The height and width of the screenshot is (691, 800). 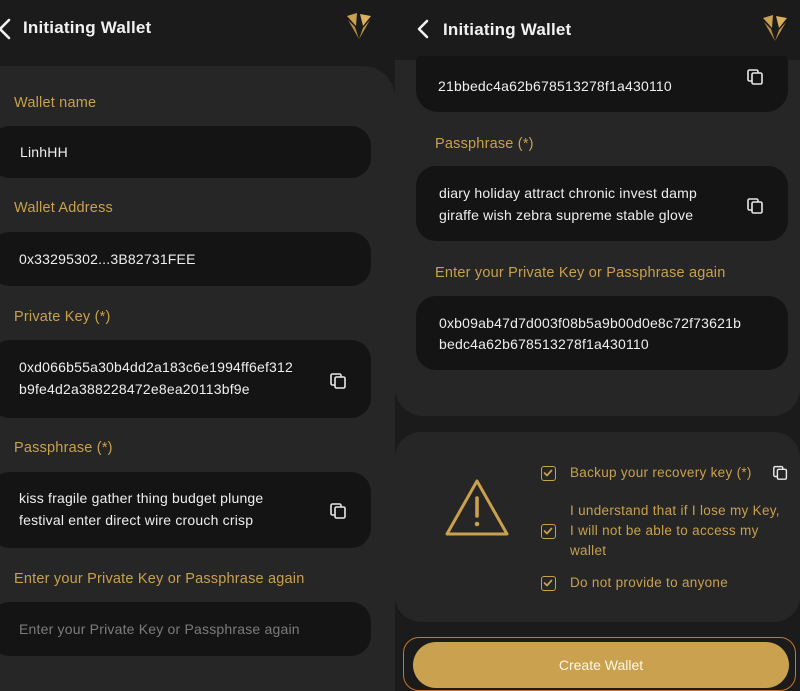 I want to click on backup-checkbox, so click(x=548, y=473).